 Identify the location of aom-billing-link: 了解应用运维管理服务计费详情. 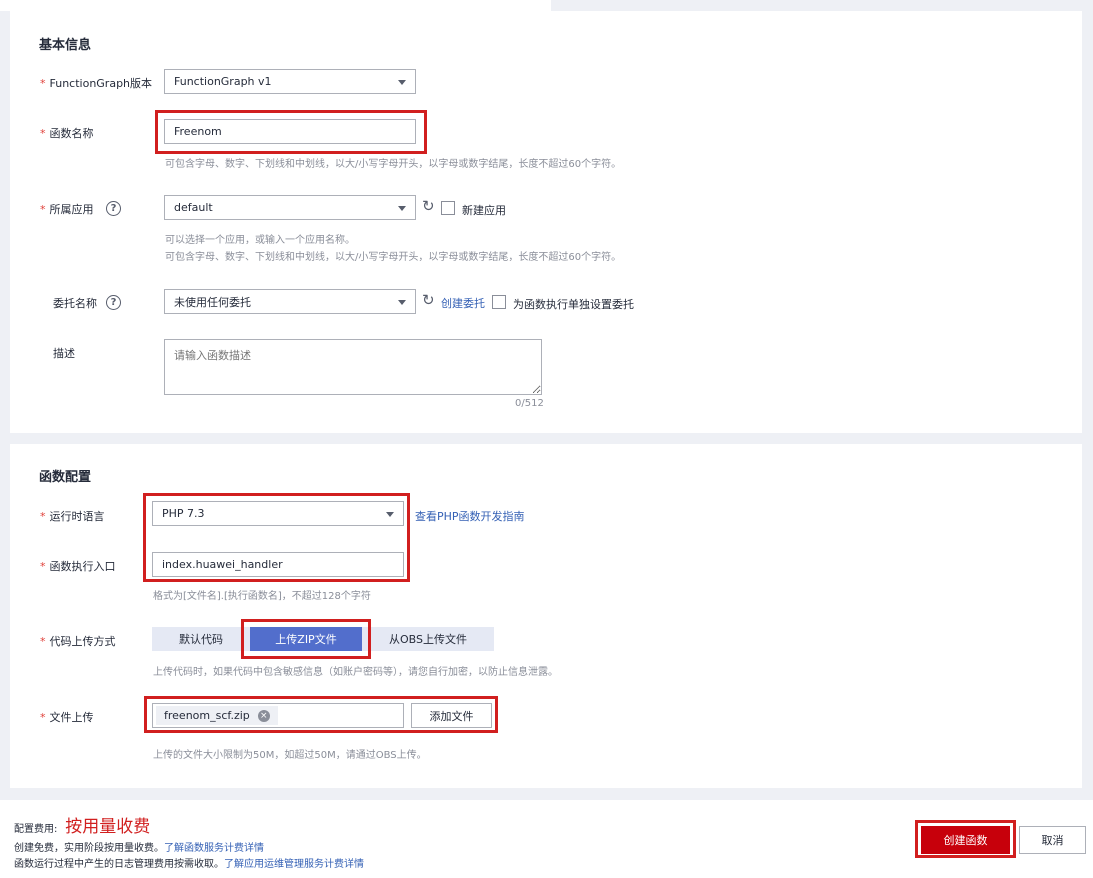
(294, 864).